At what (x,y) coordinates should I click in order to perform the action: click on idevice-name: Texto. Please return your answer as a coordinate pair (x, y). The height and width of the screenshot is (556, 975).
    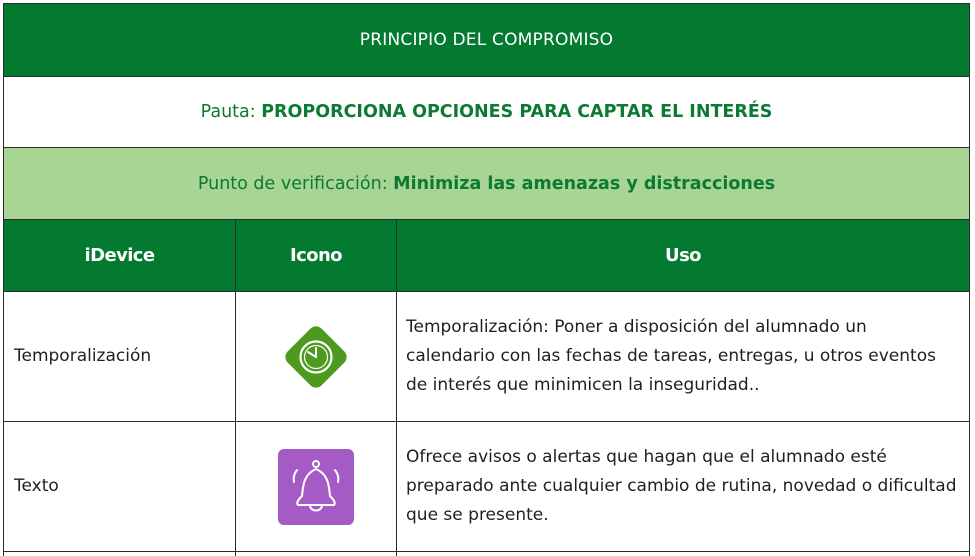
    Looking at the image, I should click on (119, 486).